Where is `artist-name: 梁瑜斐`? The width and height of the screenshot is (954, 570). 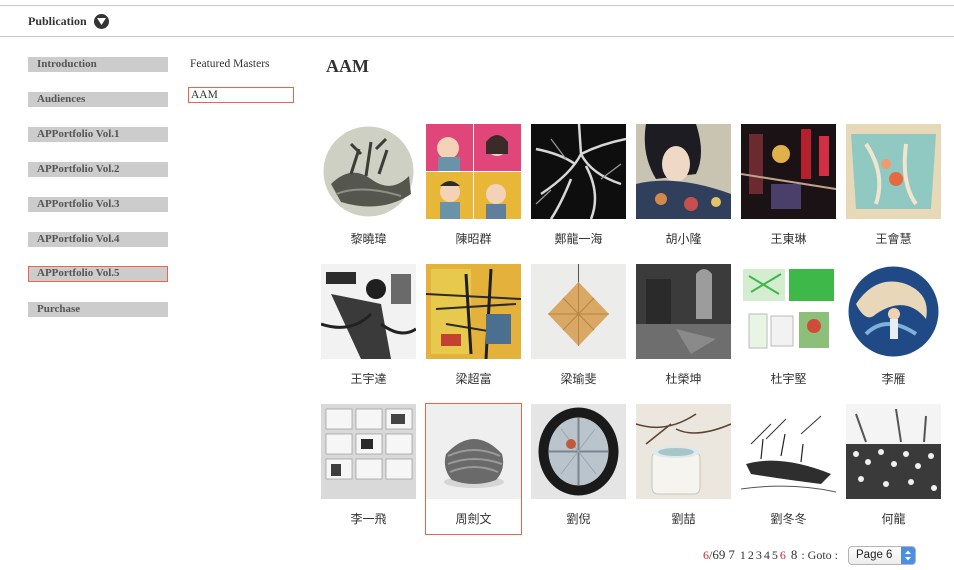
artist-name: 梁瑜斐 is located at coordinates (578, 379).